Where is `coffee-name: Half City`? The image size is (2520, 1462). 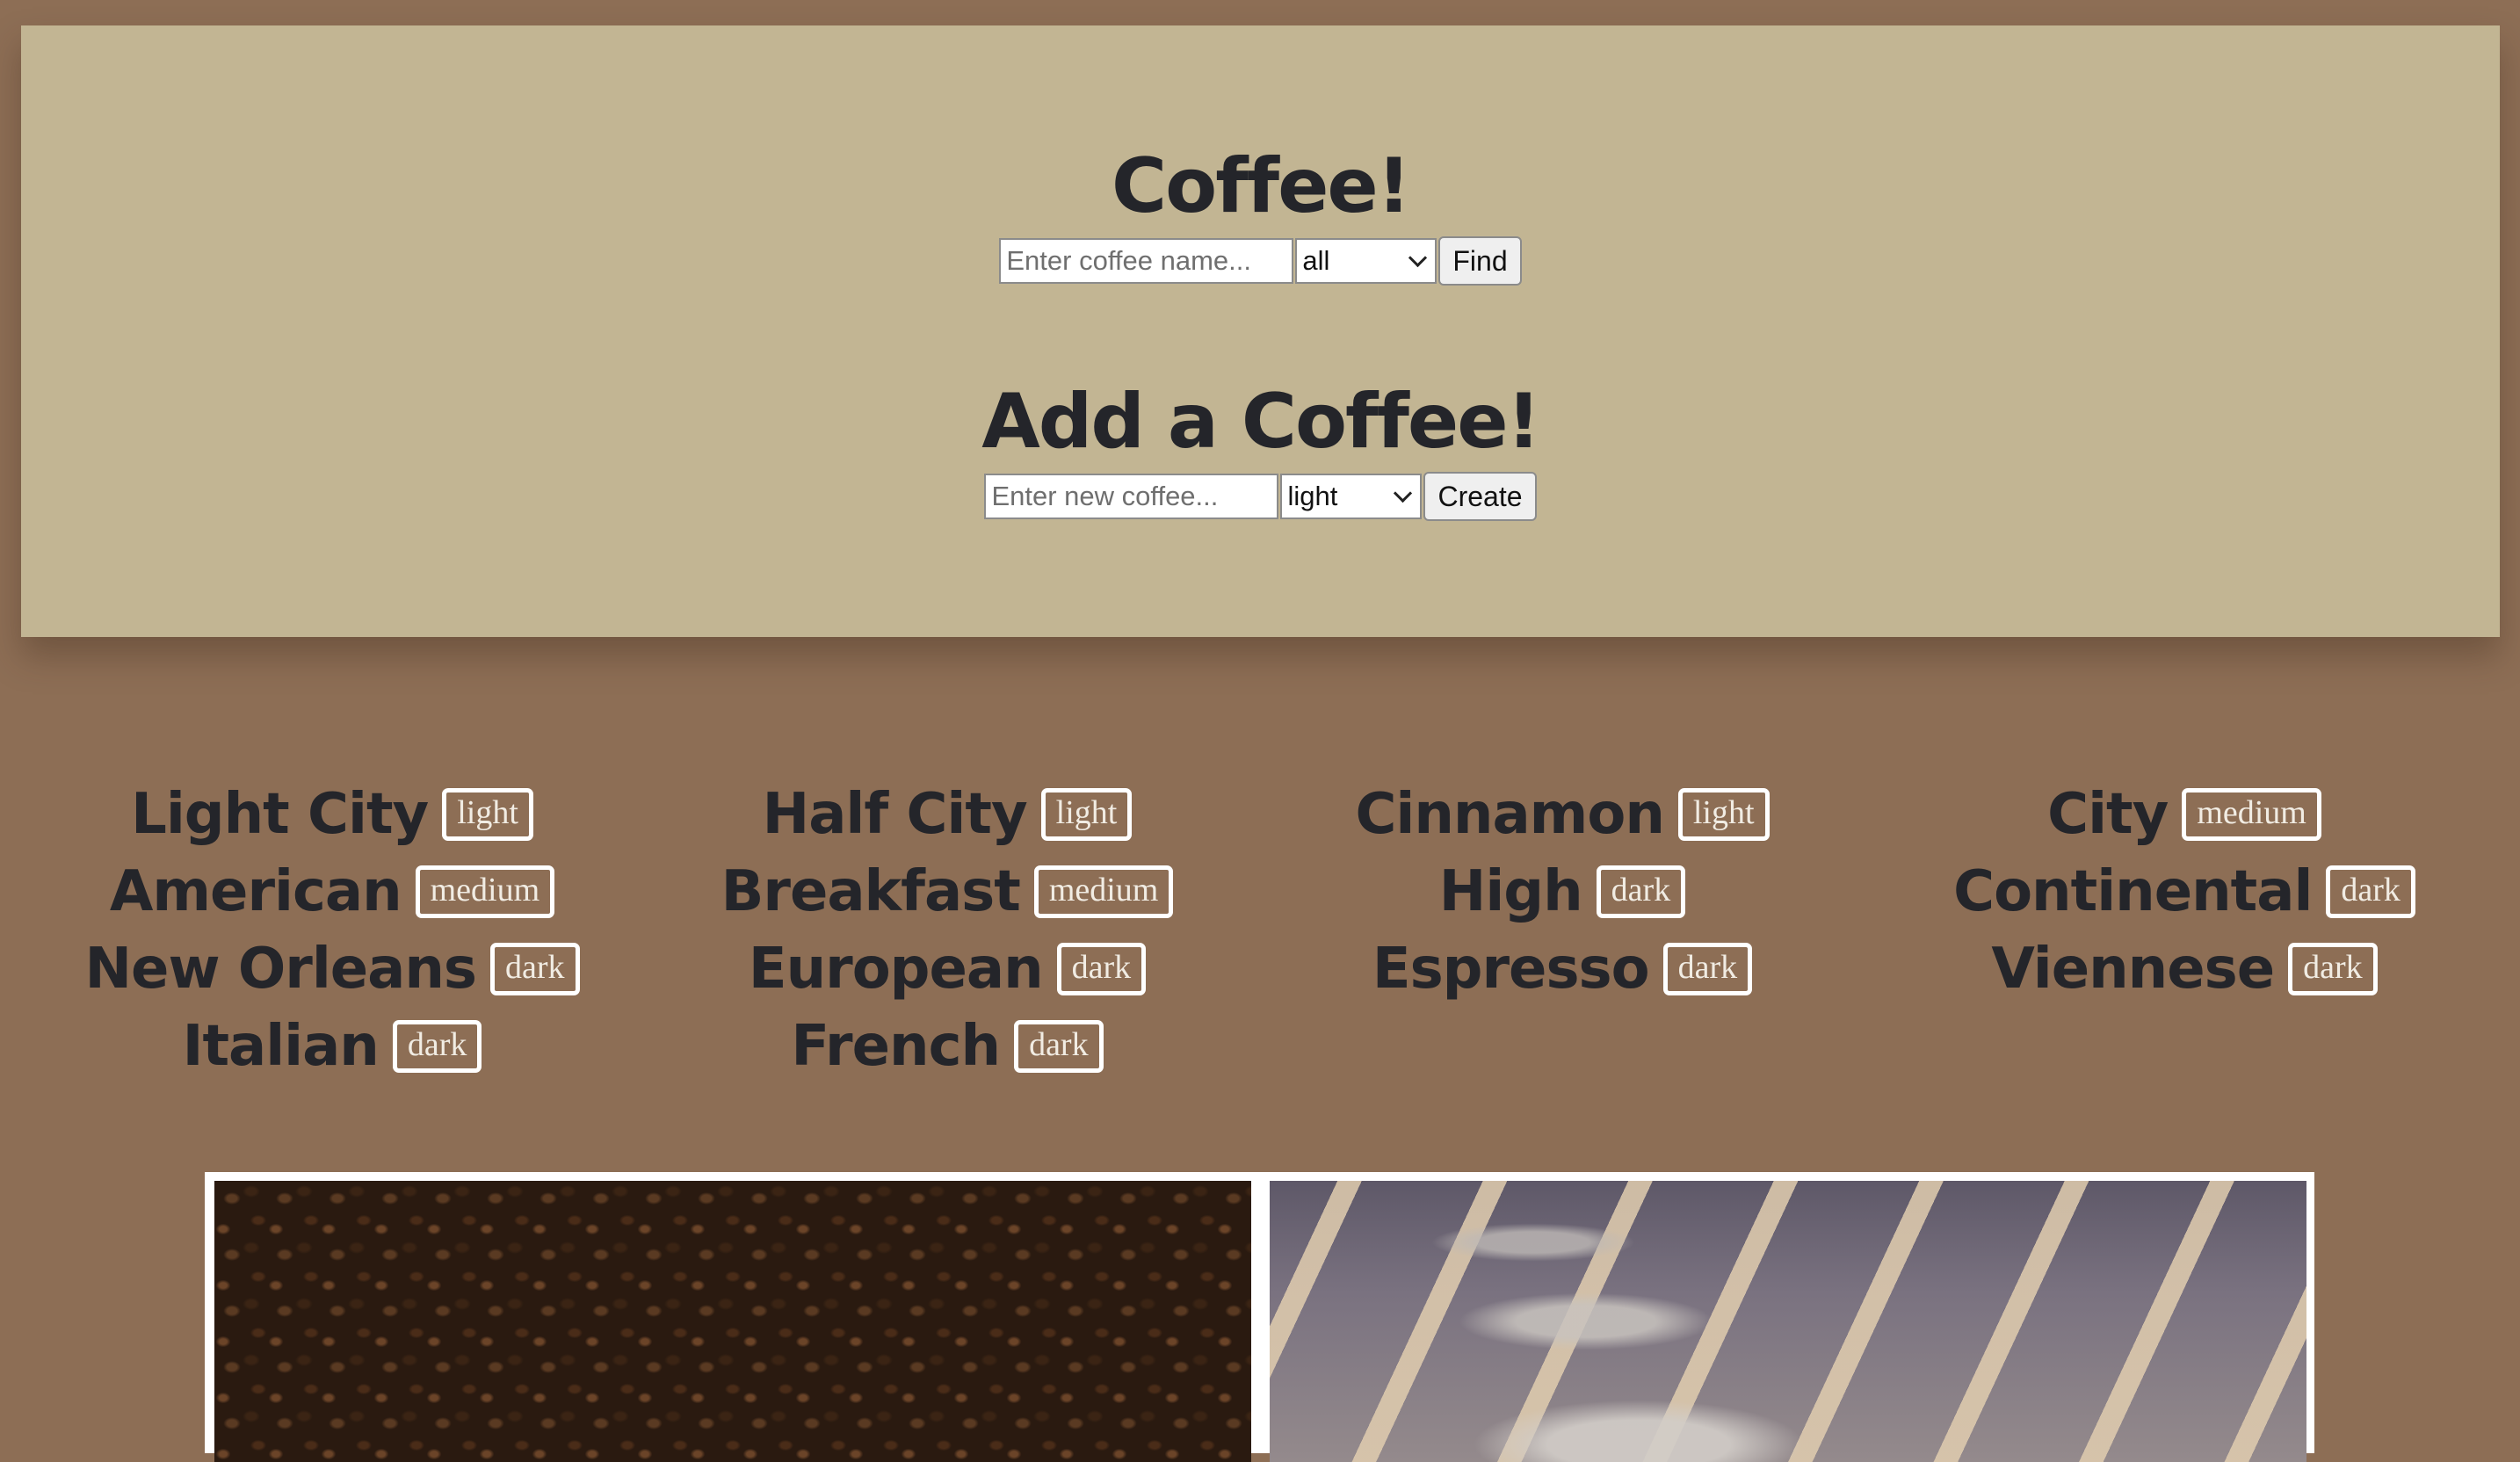
coffee-name: Half City is located at coordinates (895, 814).